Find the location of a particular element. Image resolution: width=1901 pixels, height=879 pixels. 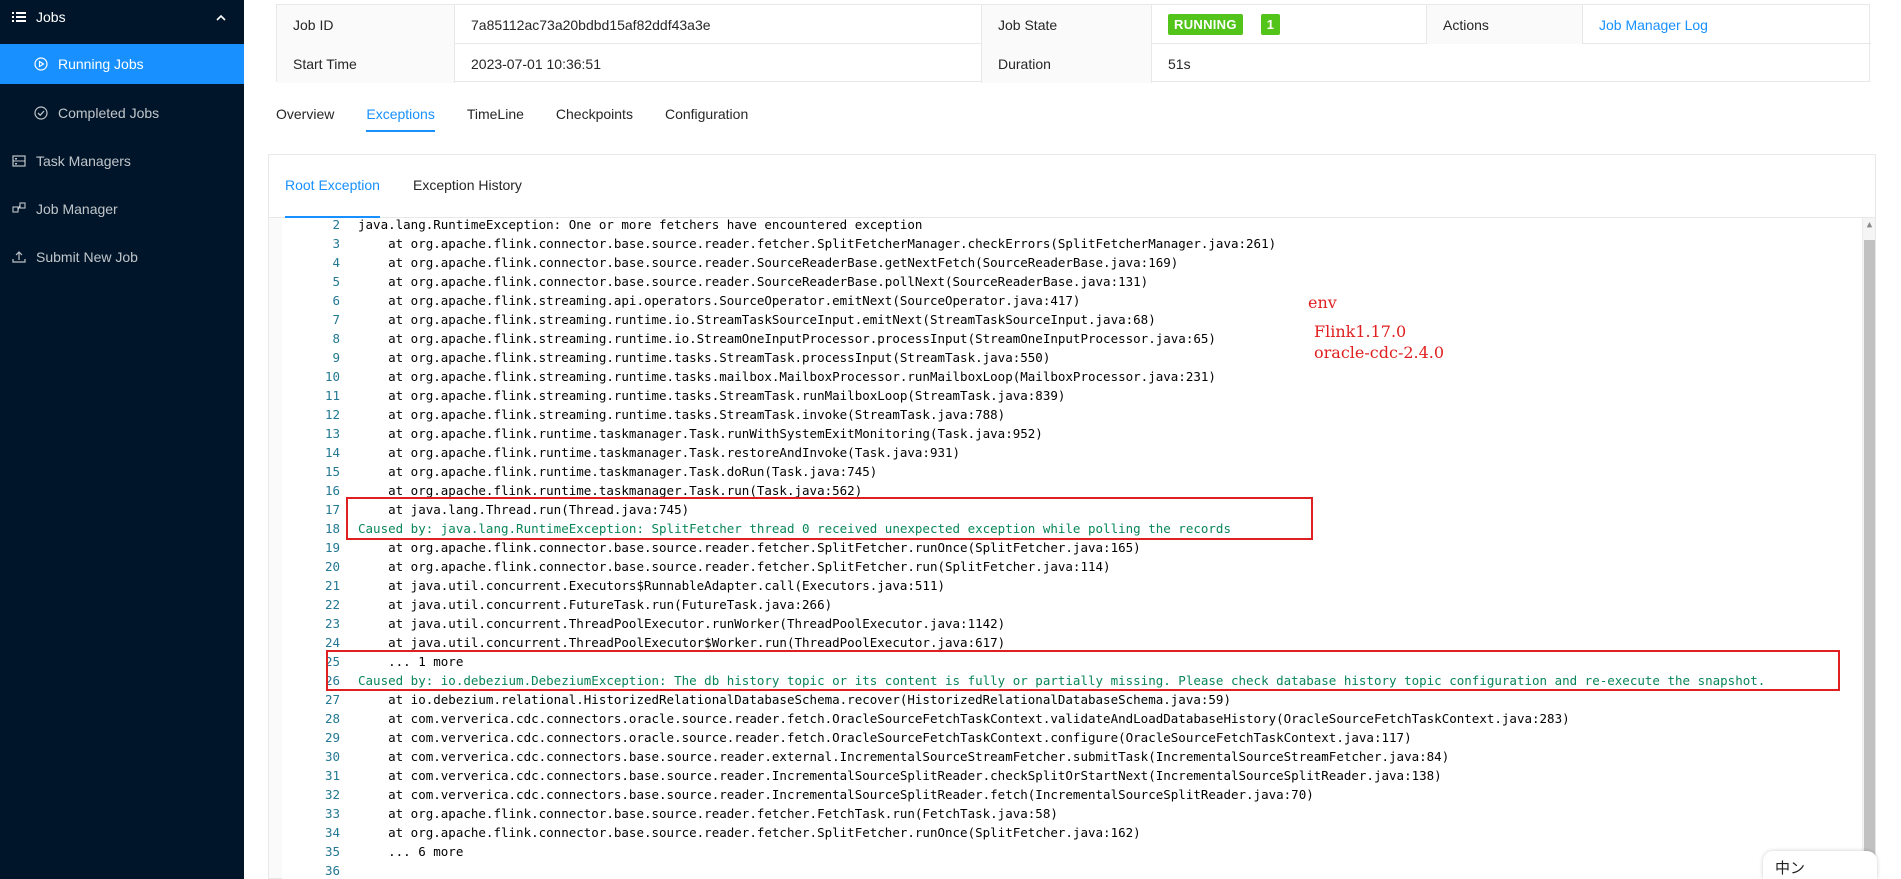

sidebar-item-label: Completed Jobs is located at coordinates (109, 113).